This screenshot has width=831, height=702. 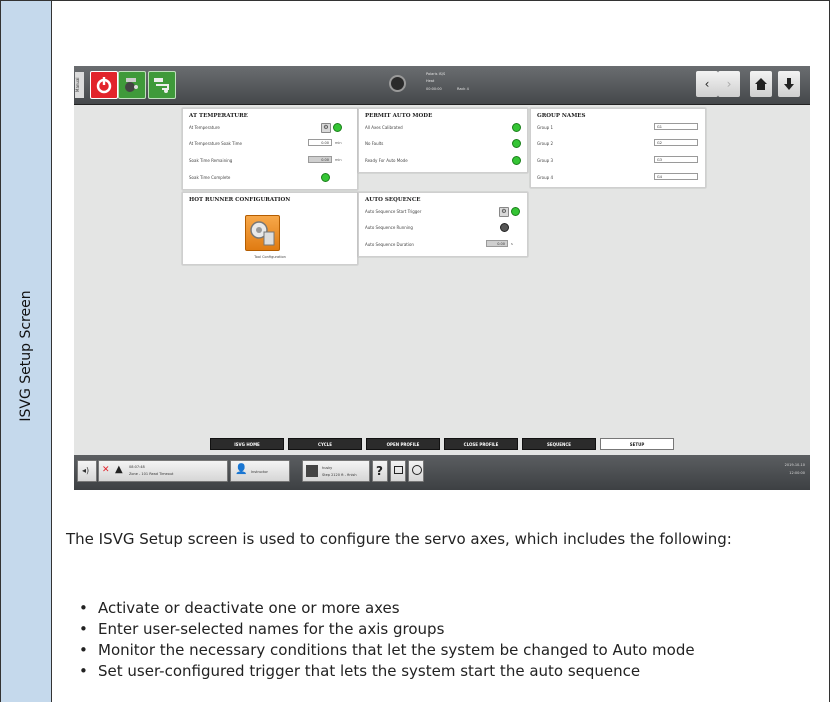 I want to click on download-button, so click(x=789, y=84).